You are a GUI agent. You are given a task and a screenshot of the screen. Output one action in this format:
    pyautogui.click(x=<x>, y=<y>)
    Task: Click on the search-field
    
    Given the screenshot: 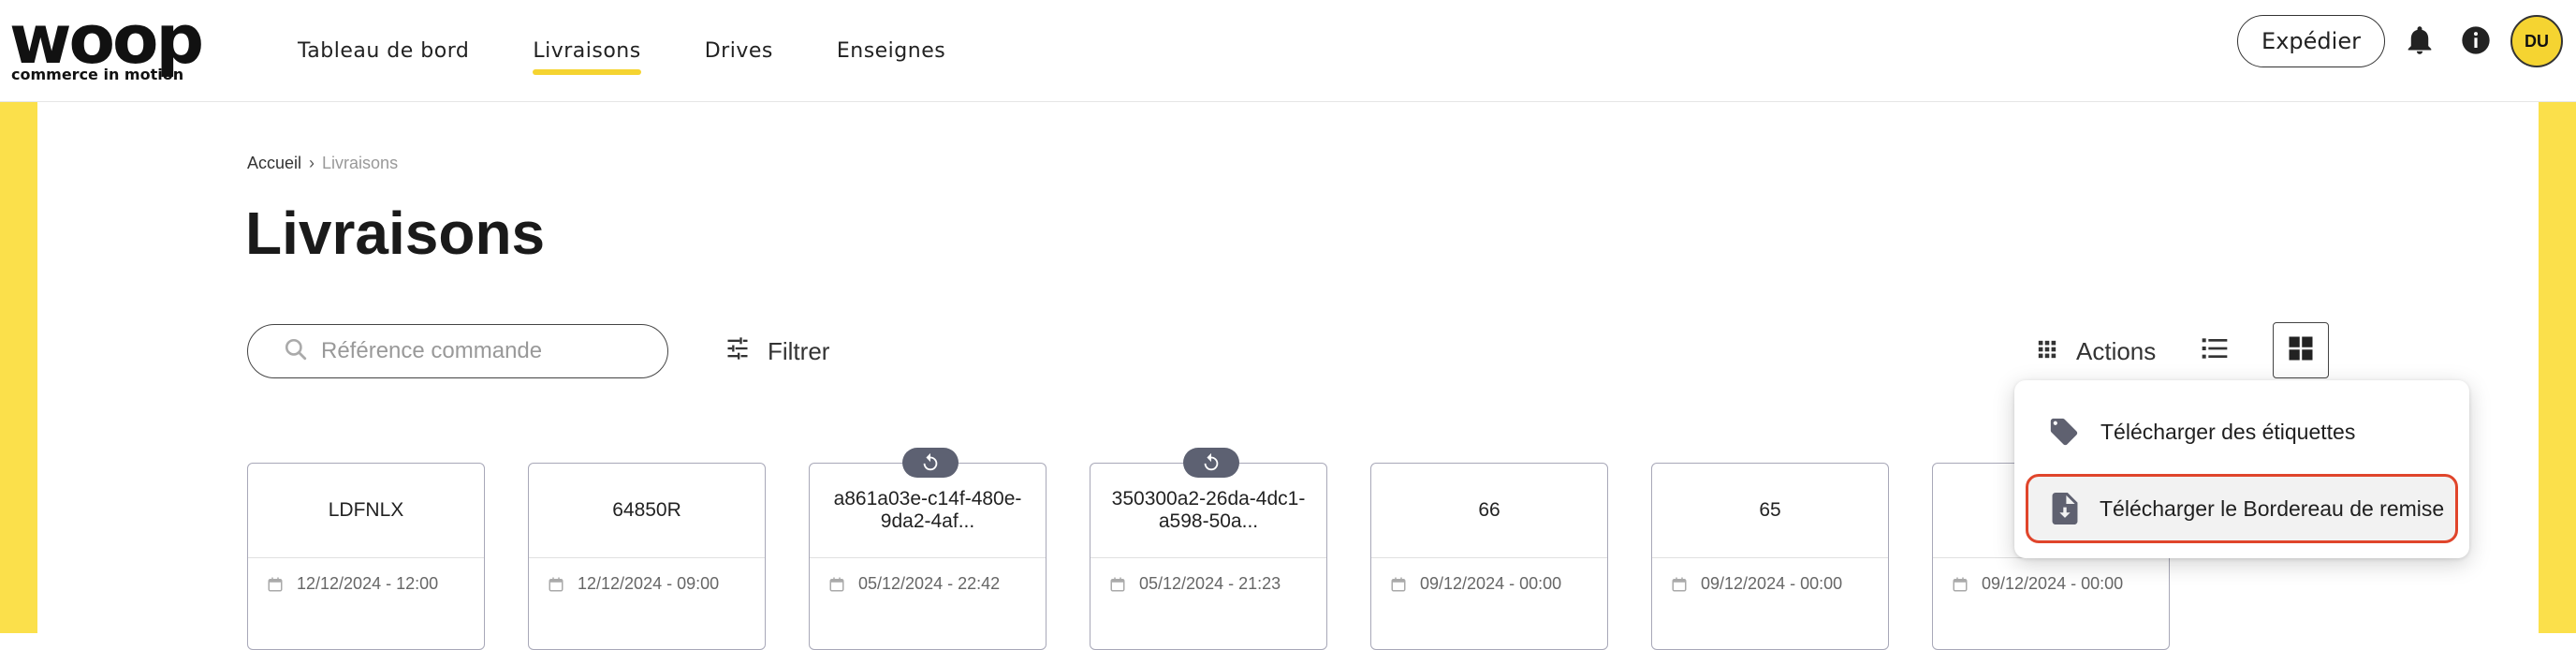 What is the action you would take?
    pyautogui.click(x=457, y=351)
    